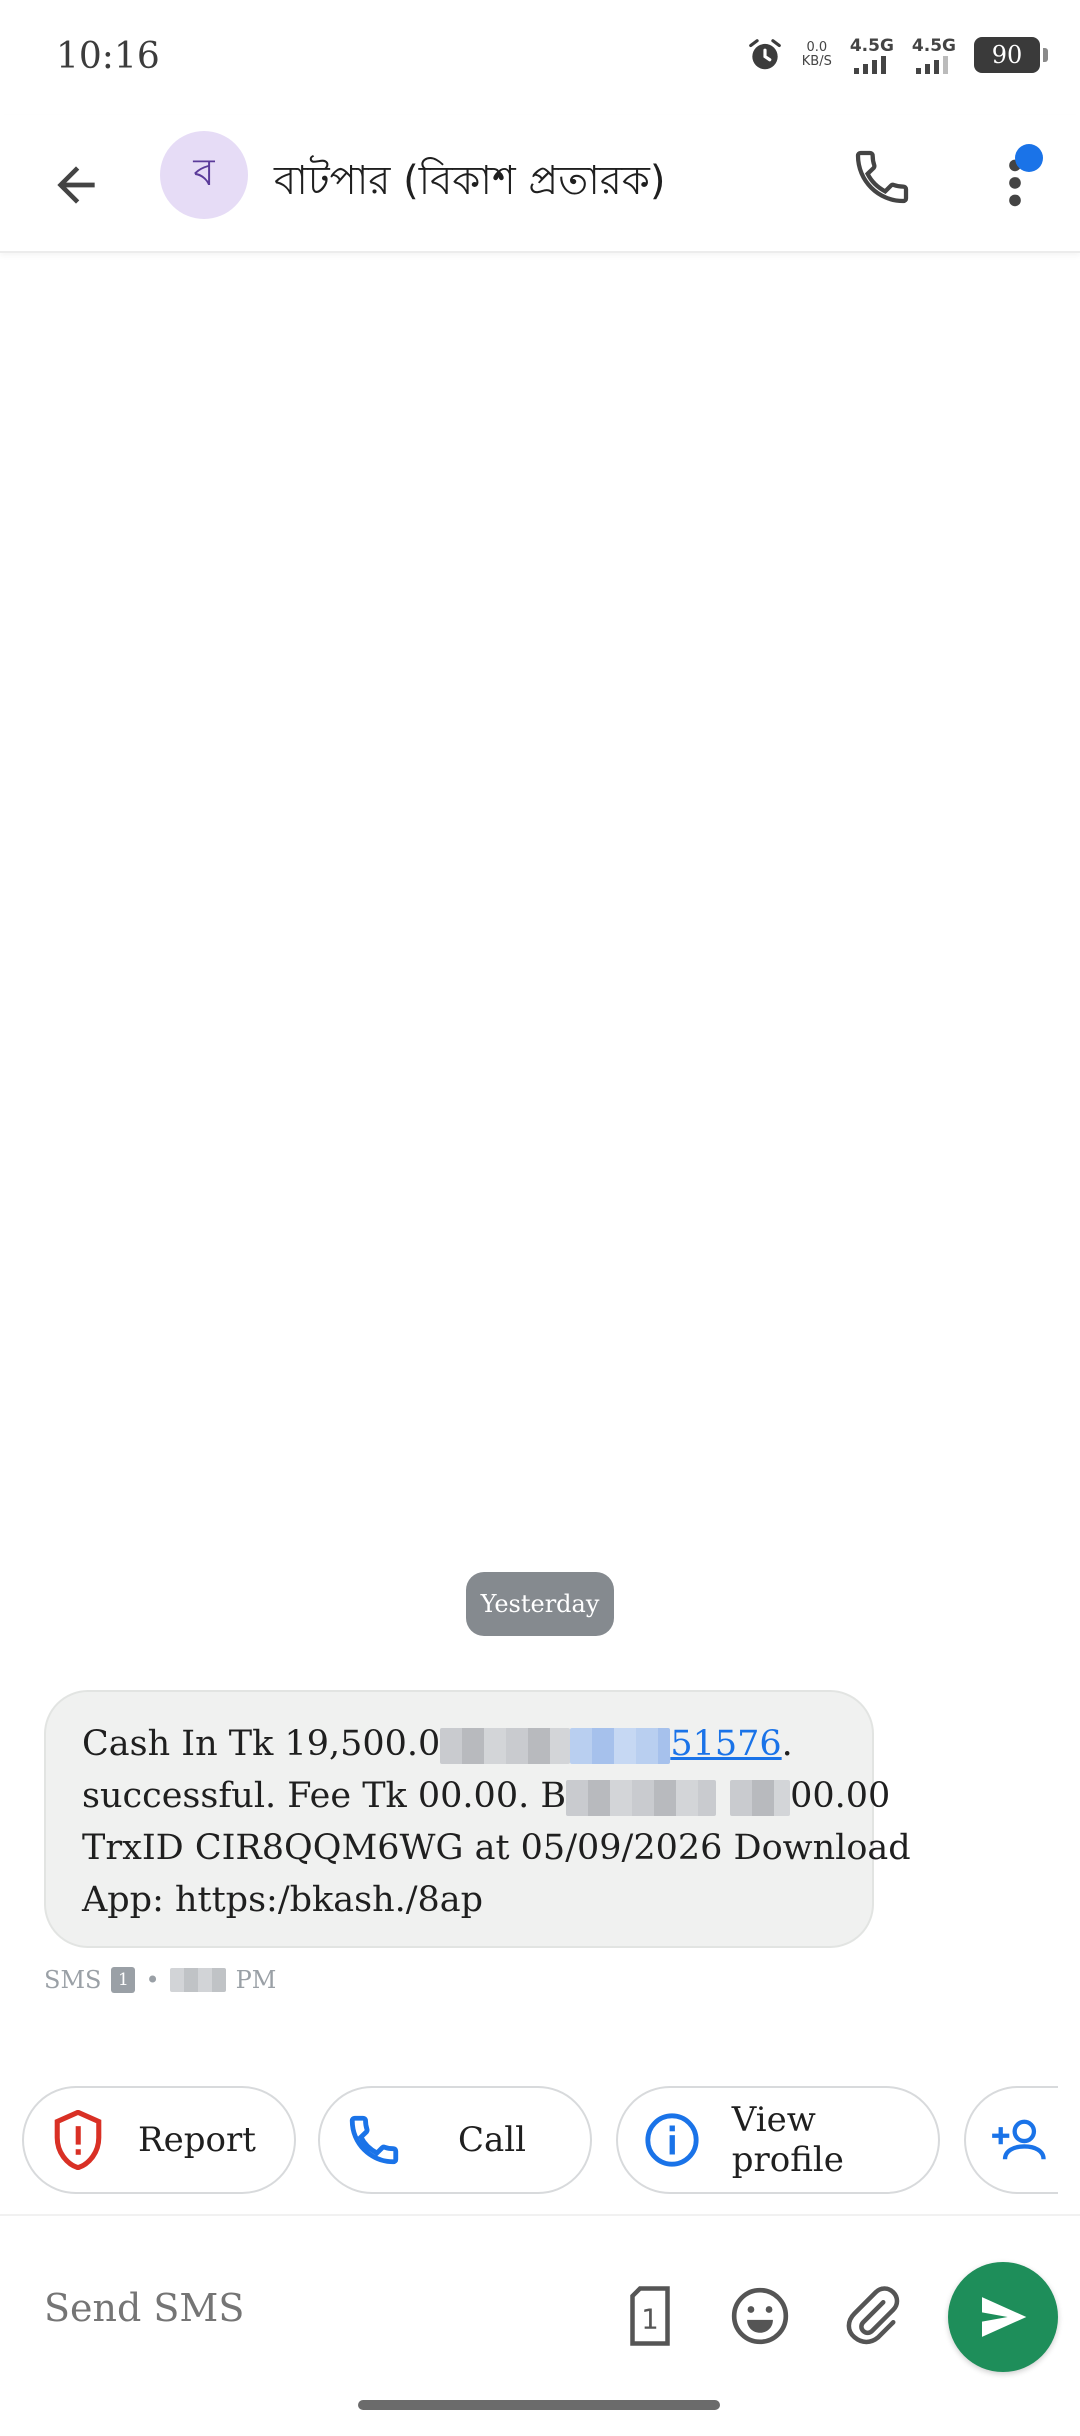 This screenshot has width=1080, height=2436. Describe the element at coordinates (496, 1848) in the screenshot. I see `message-line-3: TrxID CIR8QQM6WG at 05/09/2026 Download` at that location.